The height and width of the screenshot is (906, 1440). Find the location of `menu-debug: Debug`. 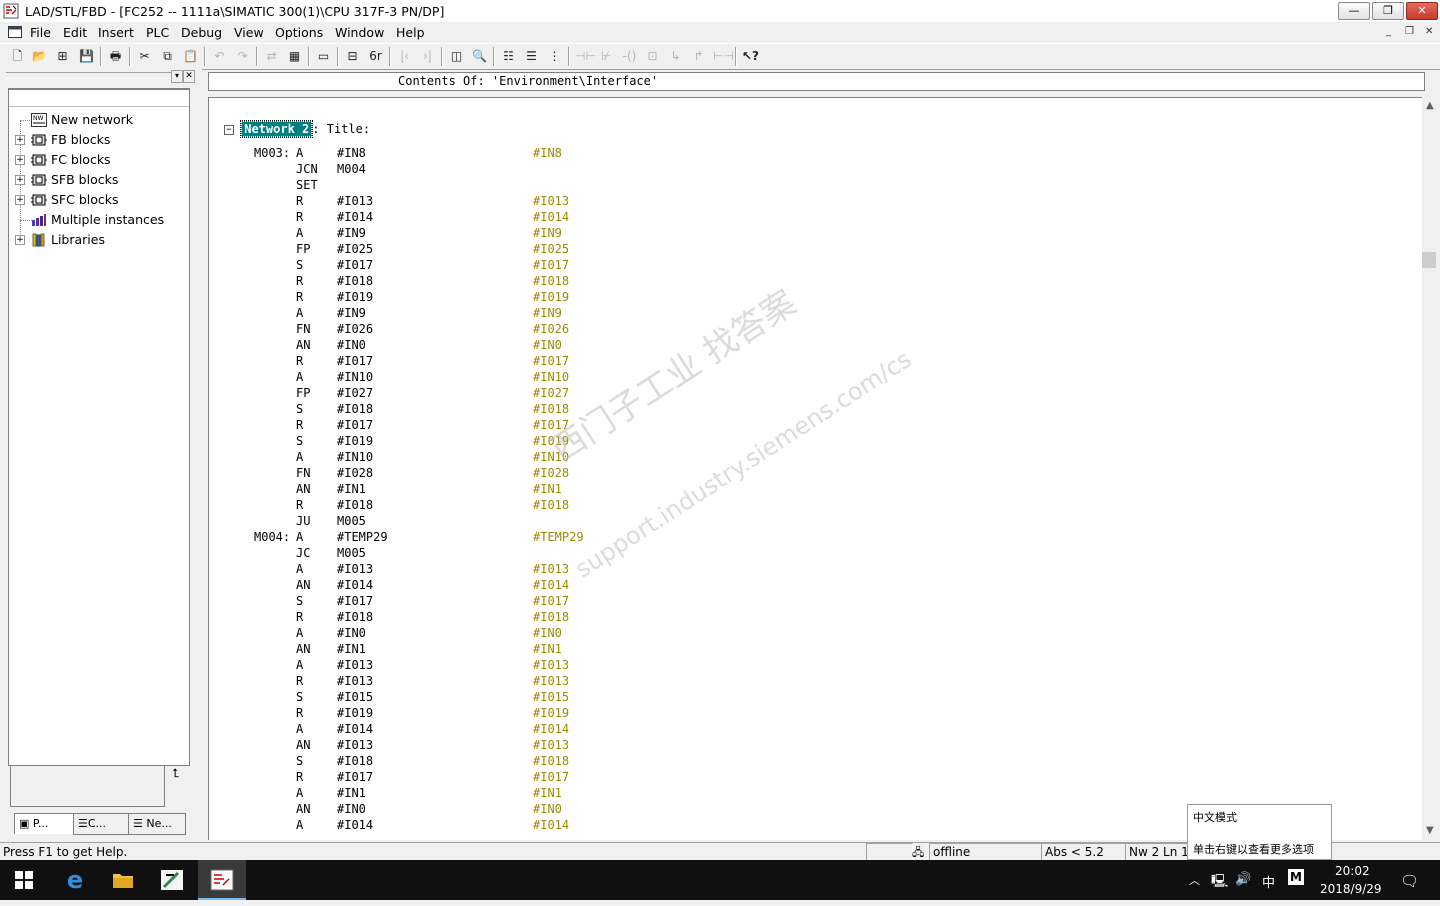

menu-debug: Debug is located at coordinates (201, 32).